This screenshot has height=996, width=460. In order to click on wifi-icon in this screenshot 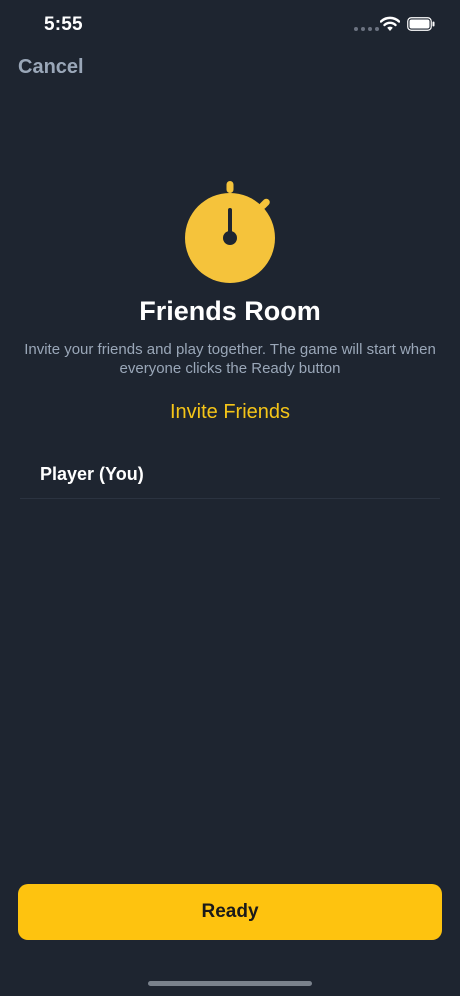, I will do `click(390, 23)`.